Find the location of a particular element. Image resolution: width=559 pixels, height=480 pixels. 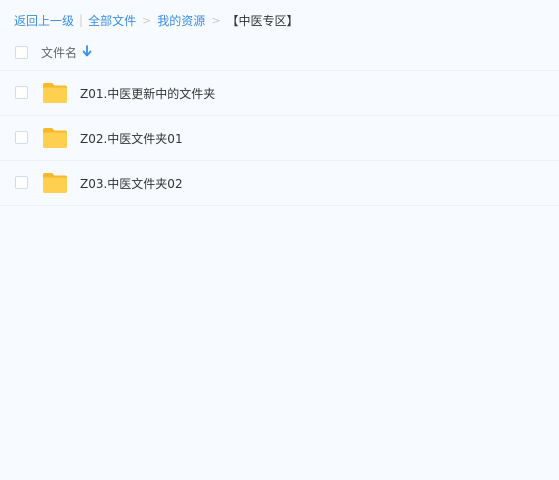

arrow-down-icon is located at coordinates (87, 51).